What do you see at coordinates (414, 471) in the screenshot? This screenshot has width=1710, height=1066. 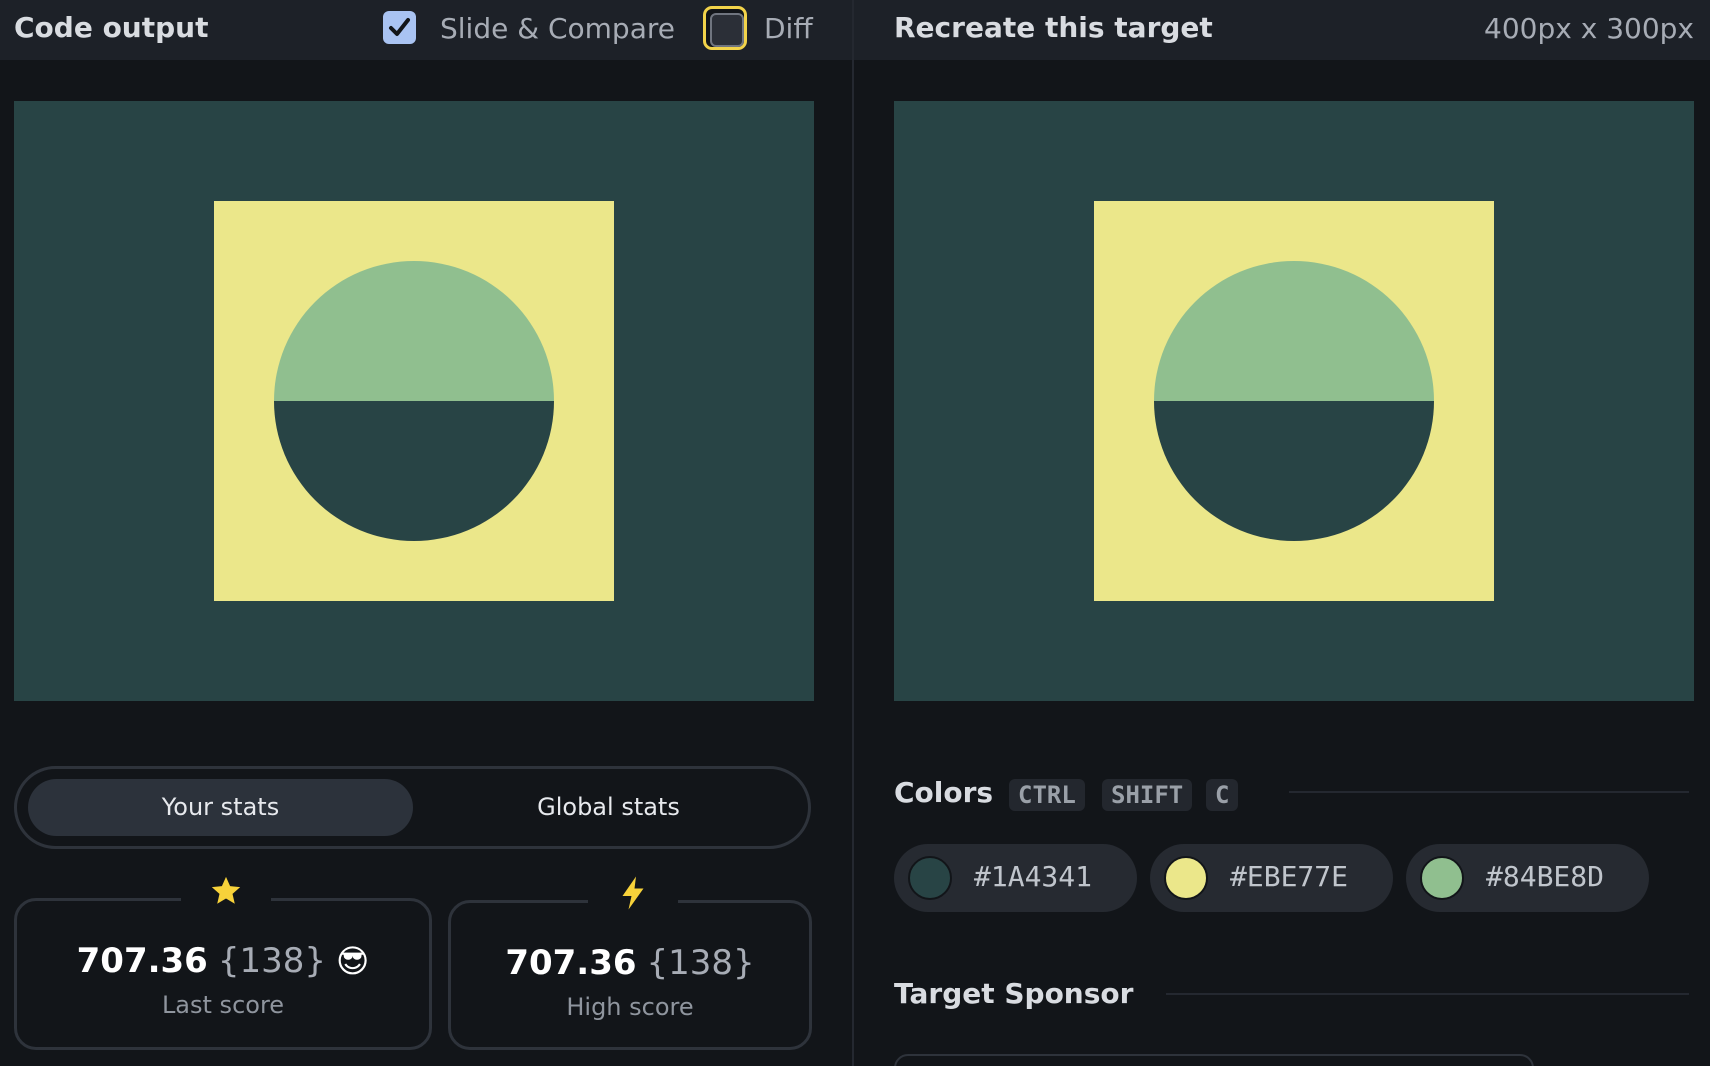 I see `output-circle-bottom-half` at bounding box center [414, 471].